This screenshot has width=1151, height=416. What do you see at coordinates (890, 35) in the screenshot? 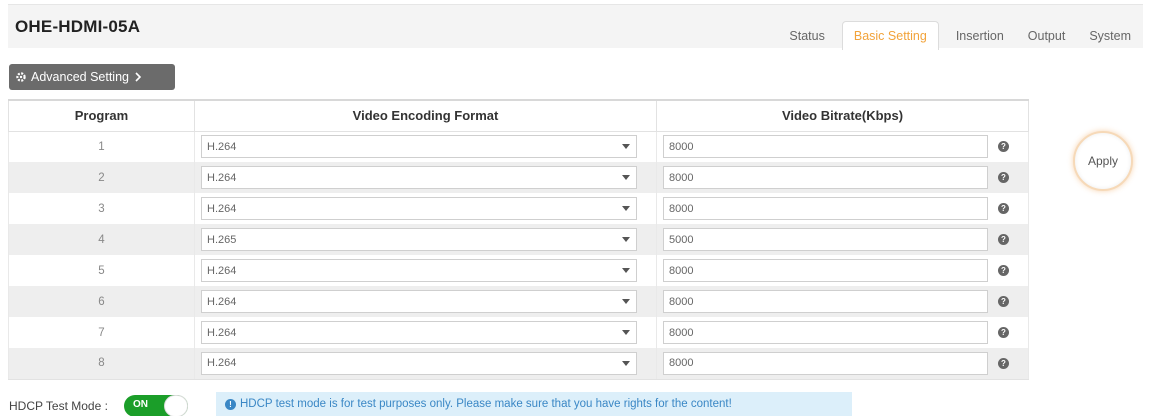
I see `tab-basic-setting: Basic Setting` at bounding box center [890, 35].